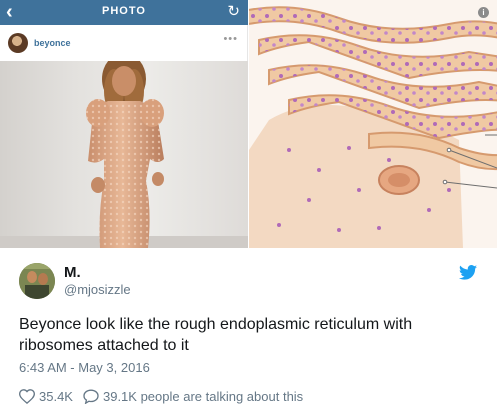  I want to click on like-button: 35.4K, so click(51, 396).